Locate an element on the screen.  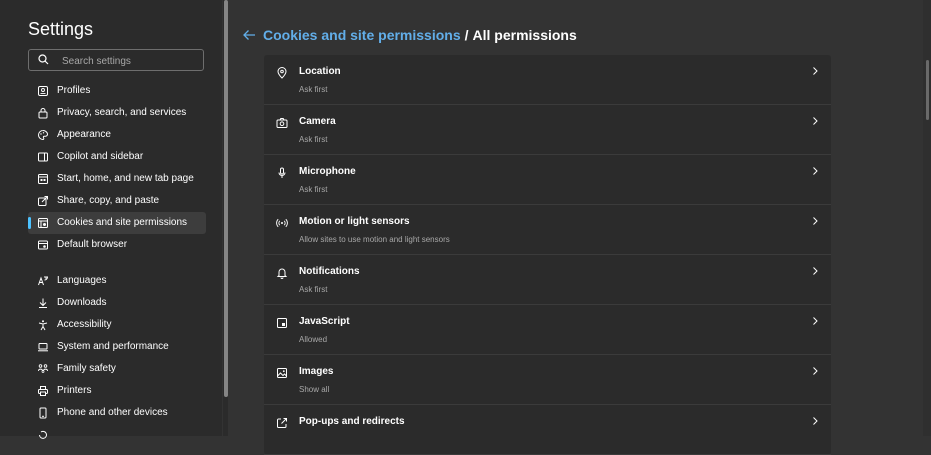
share-icon is located at coordinates (43, 201).